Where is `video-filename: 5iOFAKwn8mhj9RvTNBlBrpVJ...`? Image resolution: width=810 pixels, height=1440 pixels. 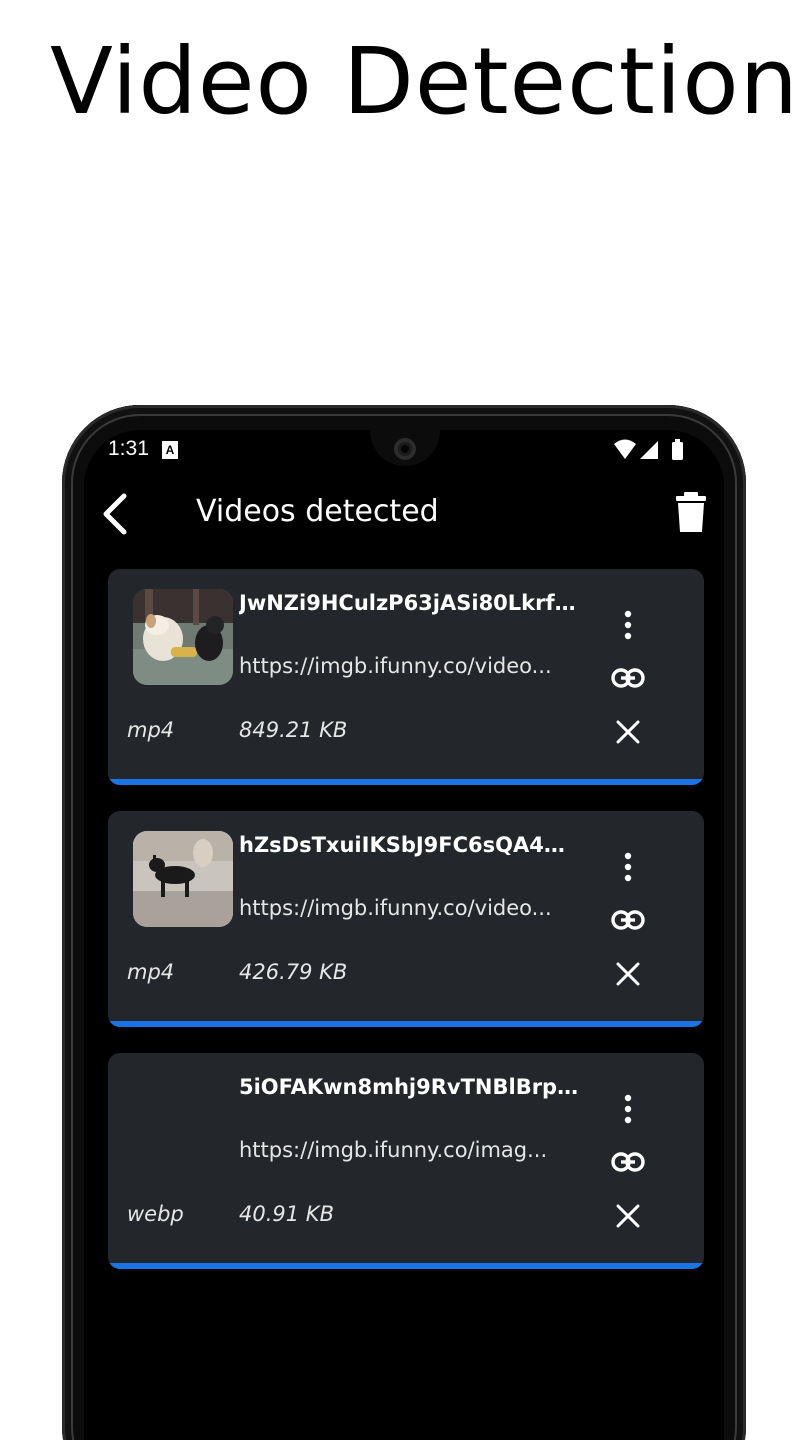
video-filename: 5iOFAKwn8mhj9RvTNBlBrpVJ... is located at coordinates (409, 1087).